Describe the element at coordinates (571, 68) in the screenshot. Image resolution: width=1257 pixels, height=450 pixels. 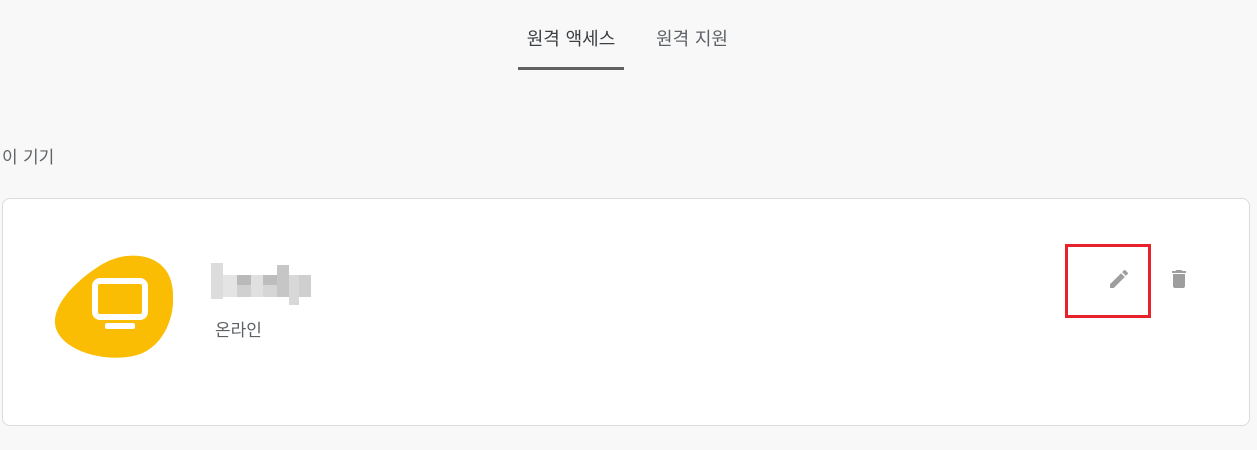
I see `active-tab-indicator` at that location.